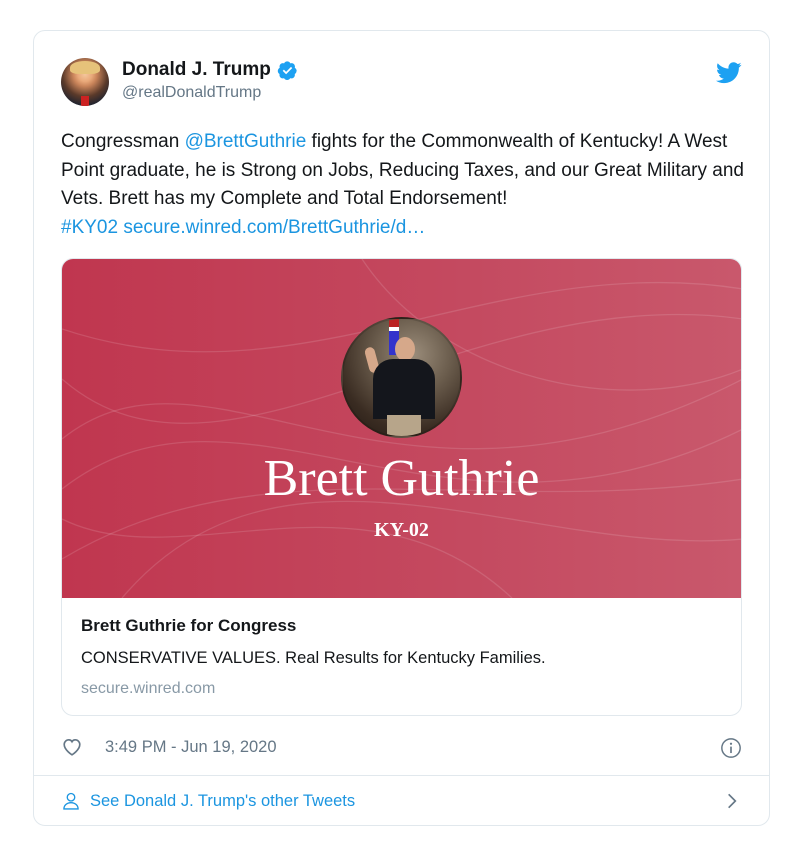  What do you see at coordinates (189, 625) in the screenshot?
I see `card-title: Brett Guthrie for Congress` at bounding box center [189, 625].